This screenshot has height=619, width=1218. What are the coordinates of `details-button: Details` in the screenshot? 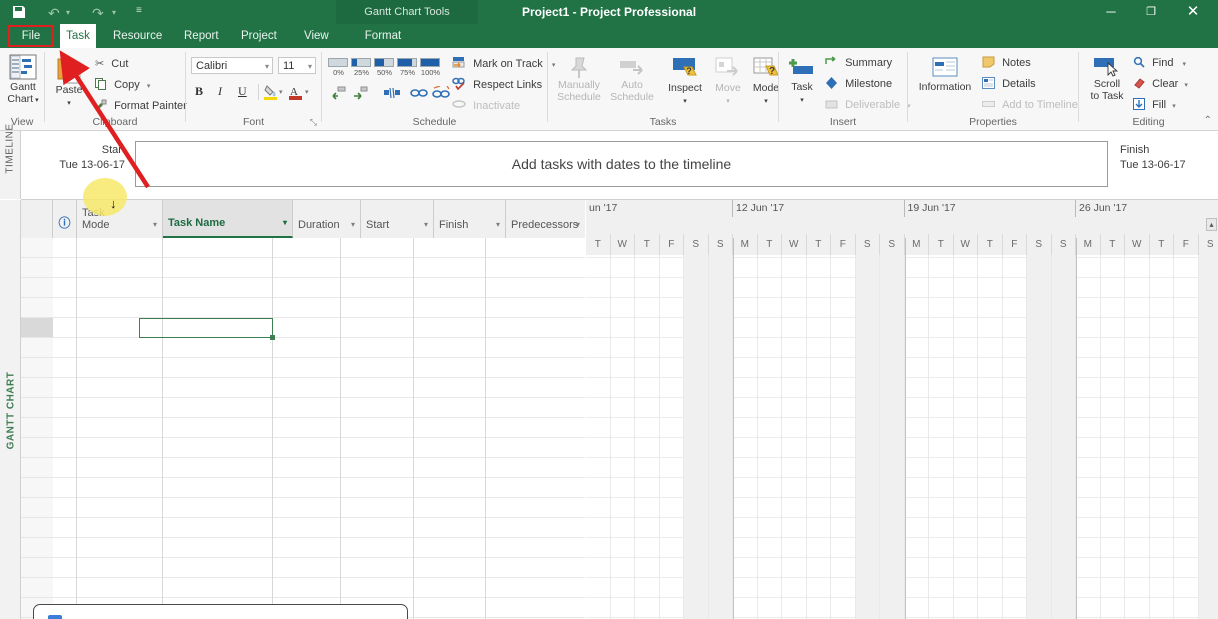 It's located at (1009, 83).